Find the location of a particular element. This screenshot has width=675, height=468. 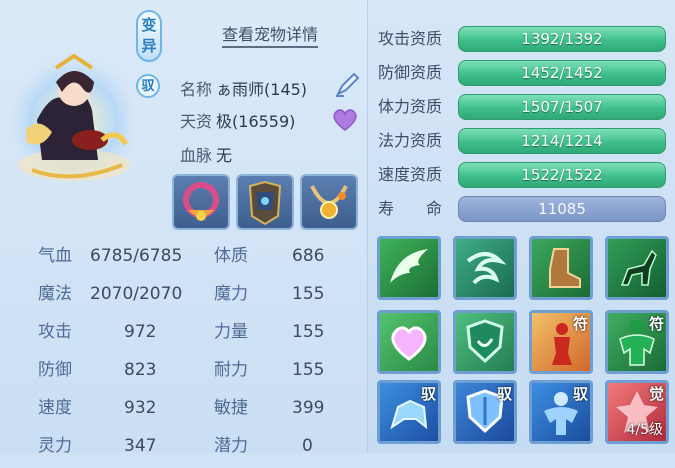

equip-slot-necklace is located at coordinates (329, 202).